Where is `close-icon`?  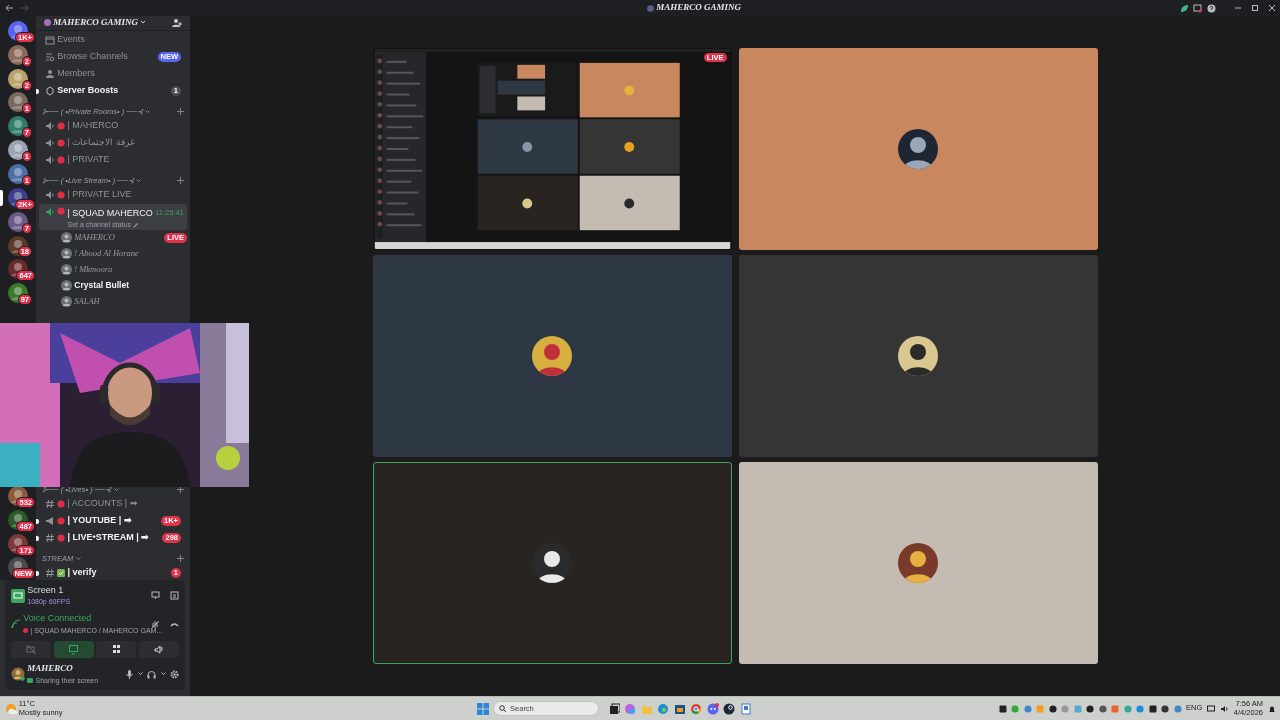 close-icon is located at coordinates (1271, 8).